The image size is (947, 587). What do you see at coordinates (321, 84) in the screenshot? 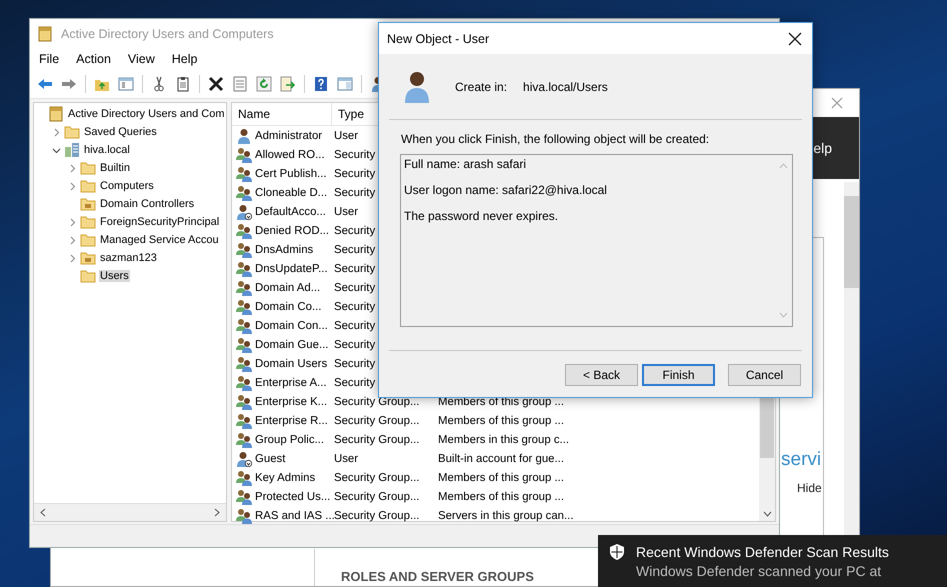
I see `help-icon` at bounding box center [321, 84].